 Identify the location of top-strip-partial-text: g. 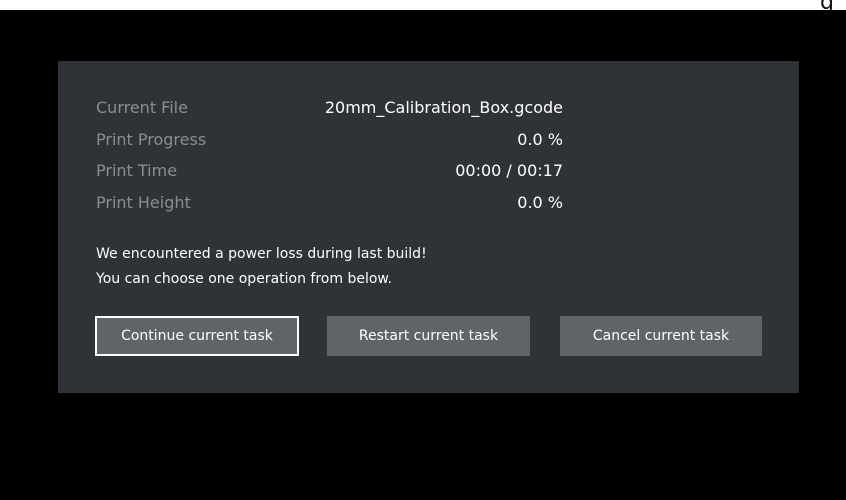
(830, 5).